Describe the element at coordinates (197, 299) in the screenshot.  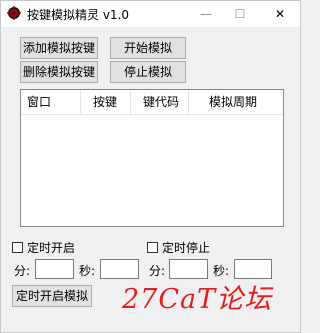
I see `watermark-logo: 27CaT论坛` at that location.